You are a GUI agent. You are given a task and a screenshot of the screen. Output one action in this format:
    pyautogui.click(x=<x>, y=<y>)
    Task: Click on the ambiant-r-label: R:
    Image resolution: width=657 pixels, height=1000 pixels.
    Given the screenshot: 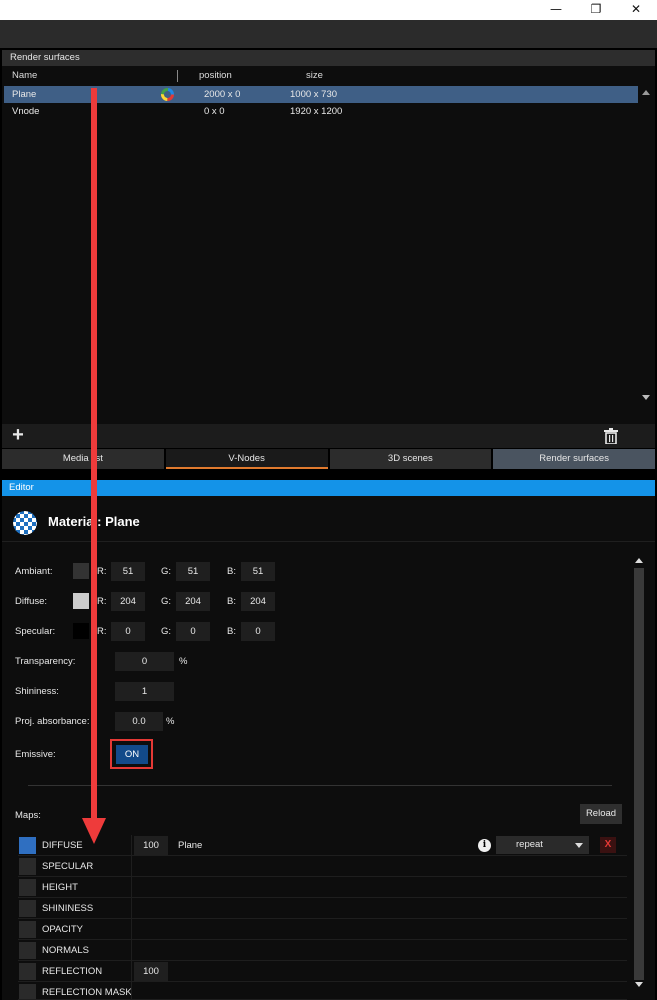 What is the action you would take?
    pyautogui.click(x=102, y=571)
    